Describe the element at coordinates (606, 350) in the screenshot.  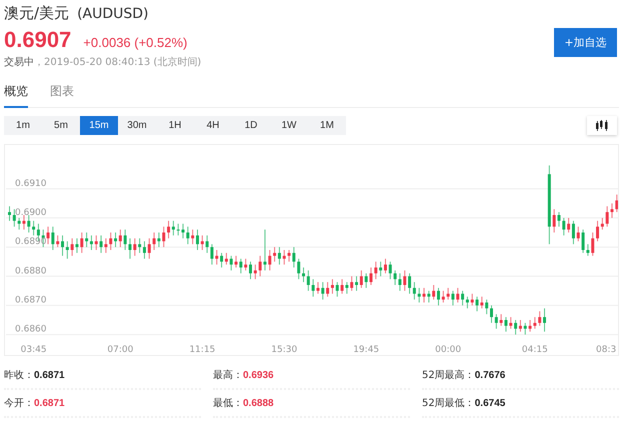
I see `x-axis-label: 08:3` at that location.